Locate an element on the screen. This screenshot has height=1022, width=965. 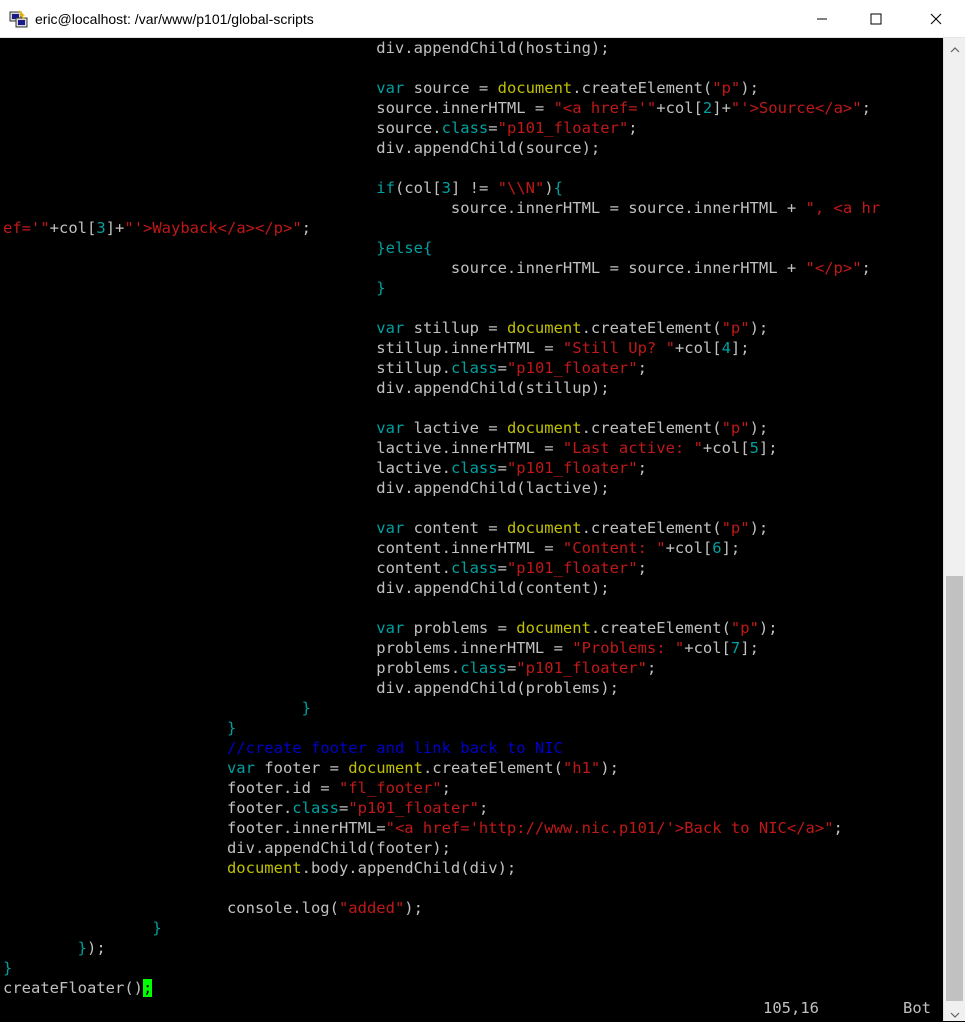
code-line: createFloater(); is located at coordinates (78, 988).